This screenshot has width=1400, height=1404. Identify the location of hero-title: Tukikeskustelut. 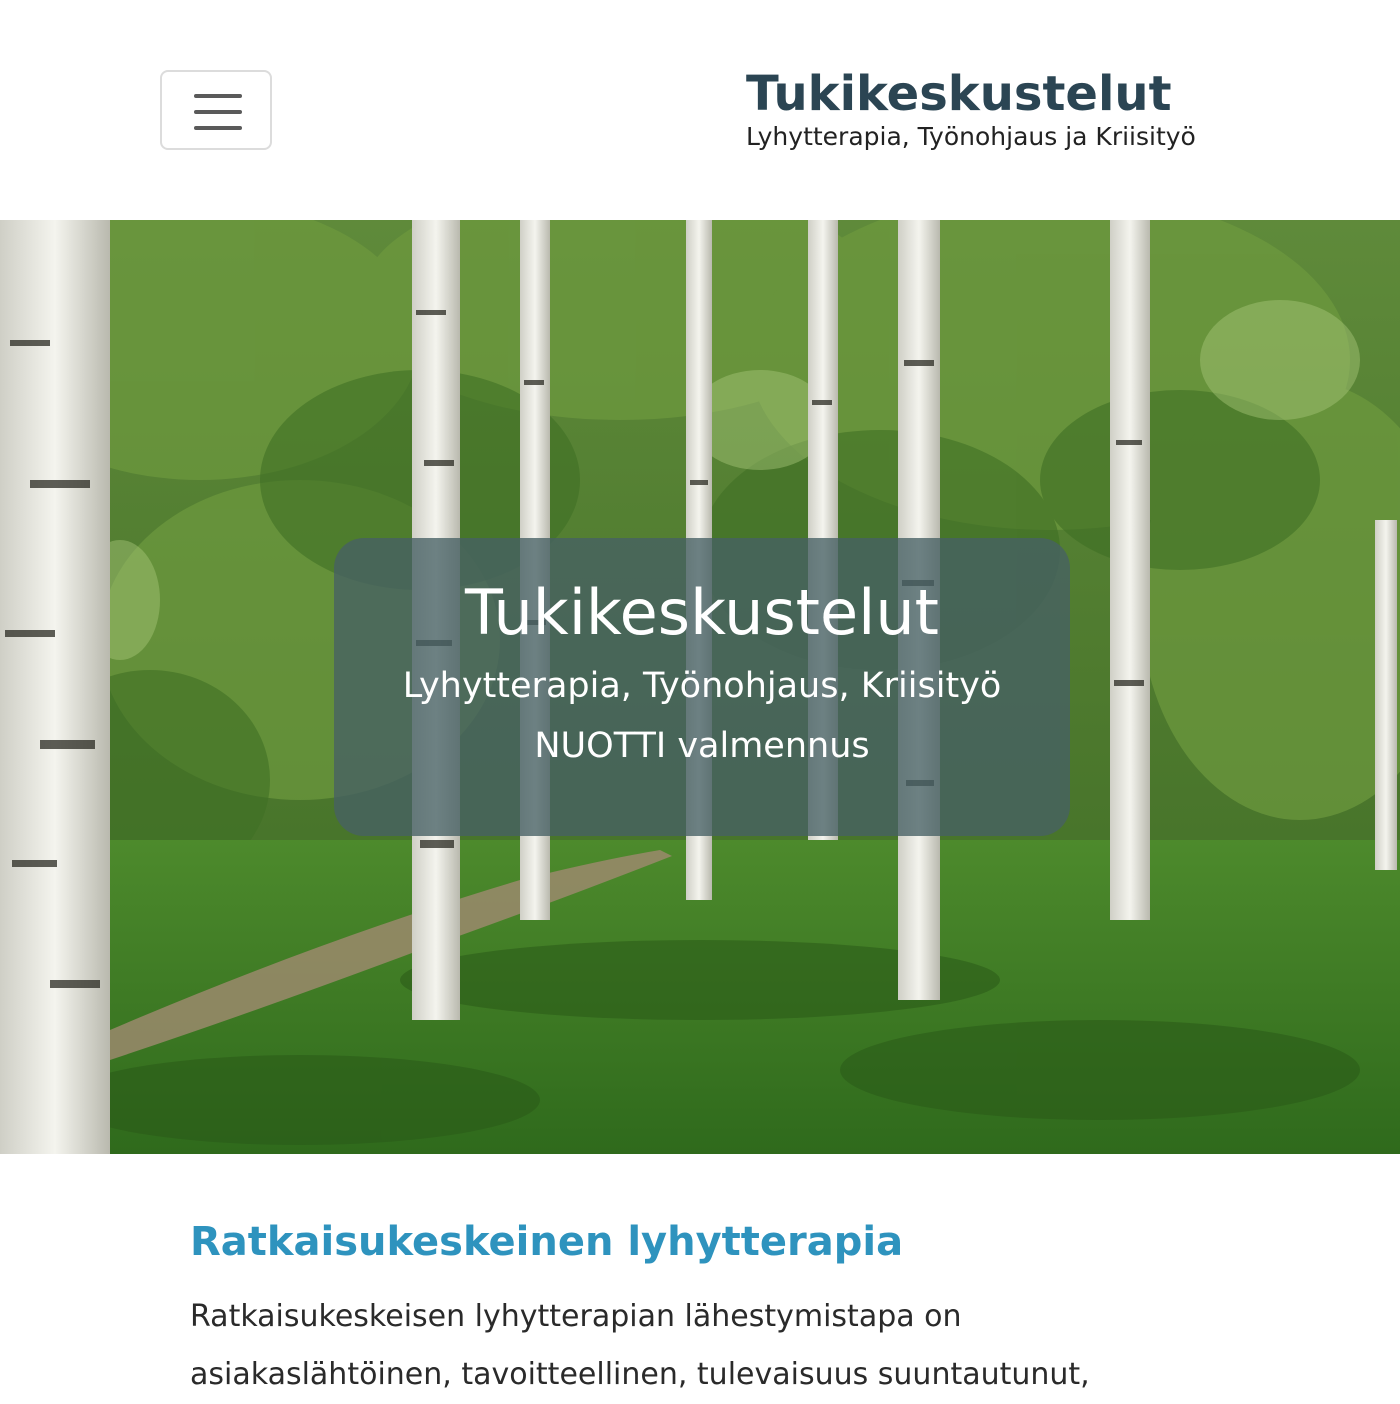
(702, 612).